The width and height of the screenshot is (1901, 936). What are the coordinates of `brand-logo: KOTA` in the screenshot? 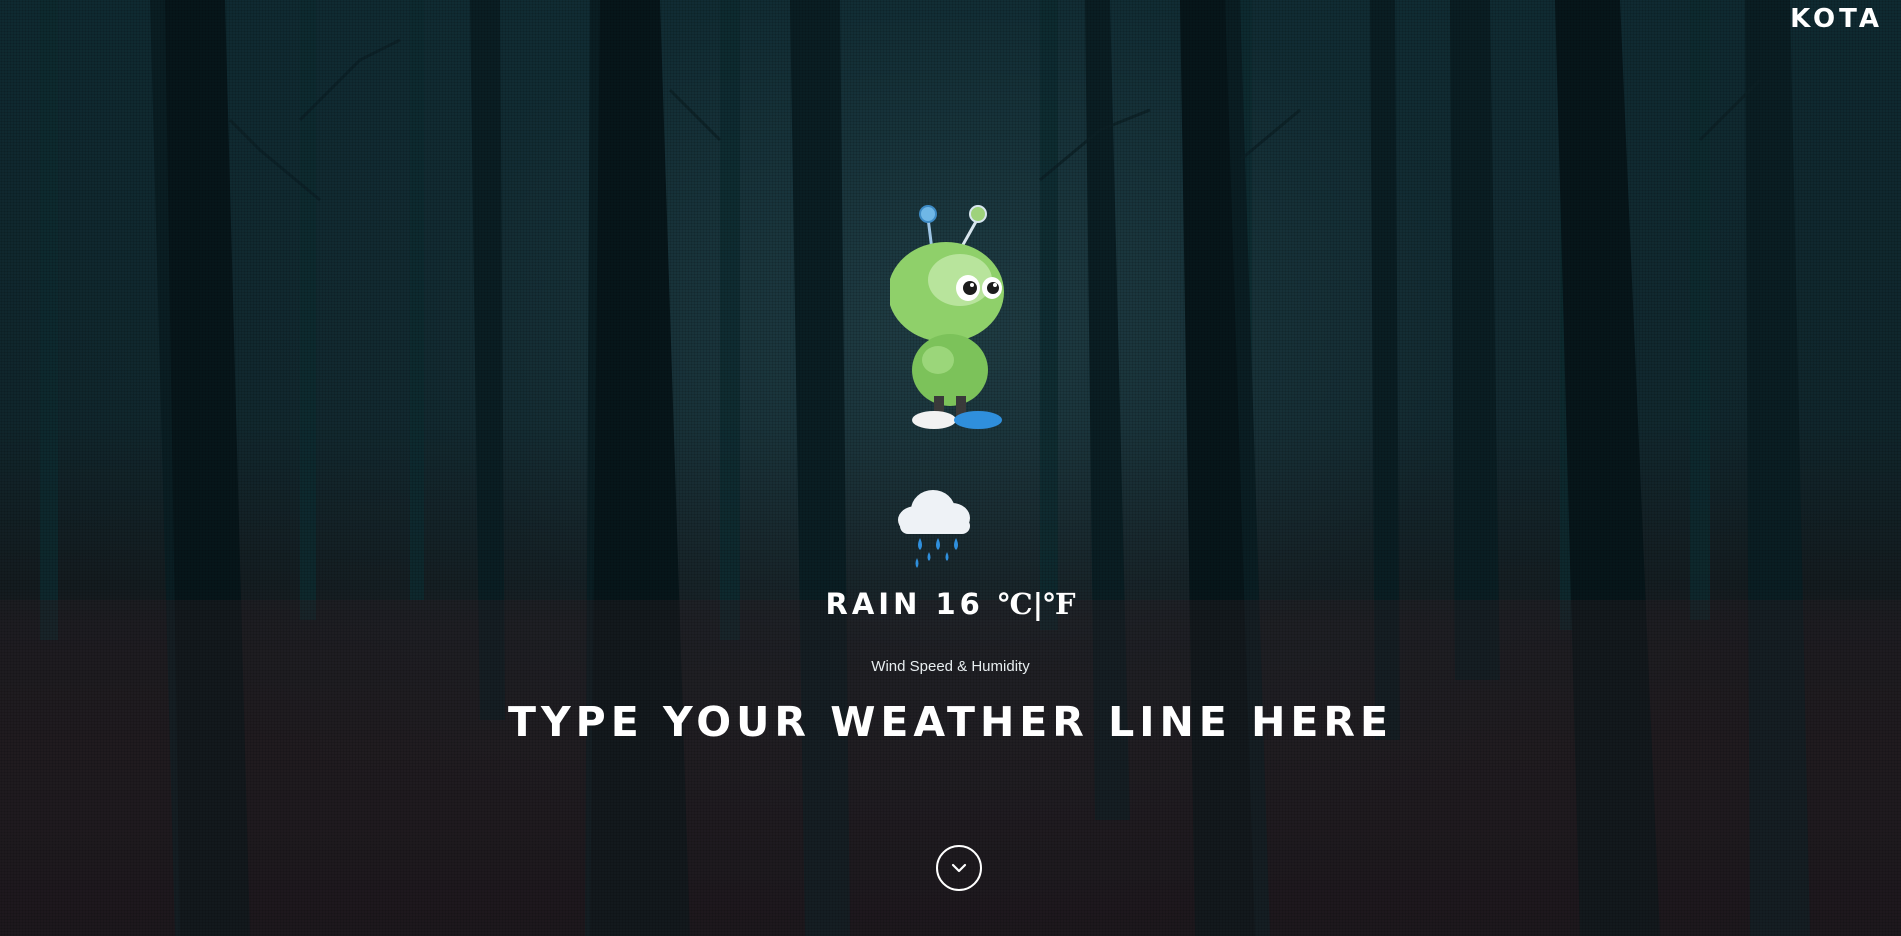 It's located at (1836, 19).